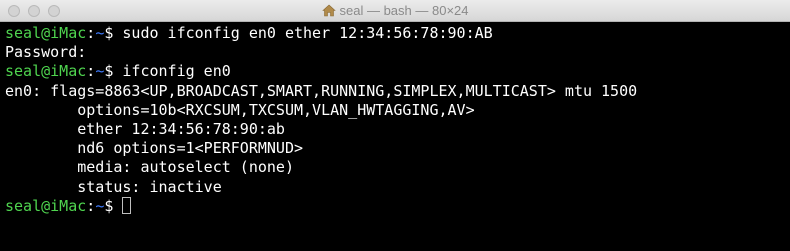 The height and width of the screenshot is (251, 790). Describe the element at coordinates (145, 128) in the screenshot. I see `output-line: ether 12:34:56:78:90:ab` at that location.